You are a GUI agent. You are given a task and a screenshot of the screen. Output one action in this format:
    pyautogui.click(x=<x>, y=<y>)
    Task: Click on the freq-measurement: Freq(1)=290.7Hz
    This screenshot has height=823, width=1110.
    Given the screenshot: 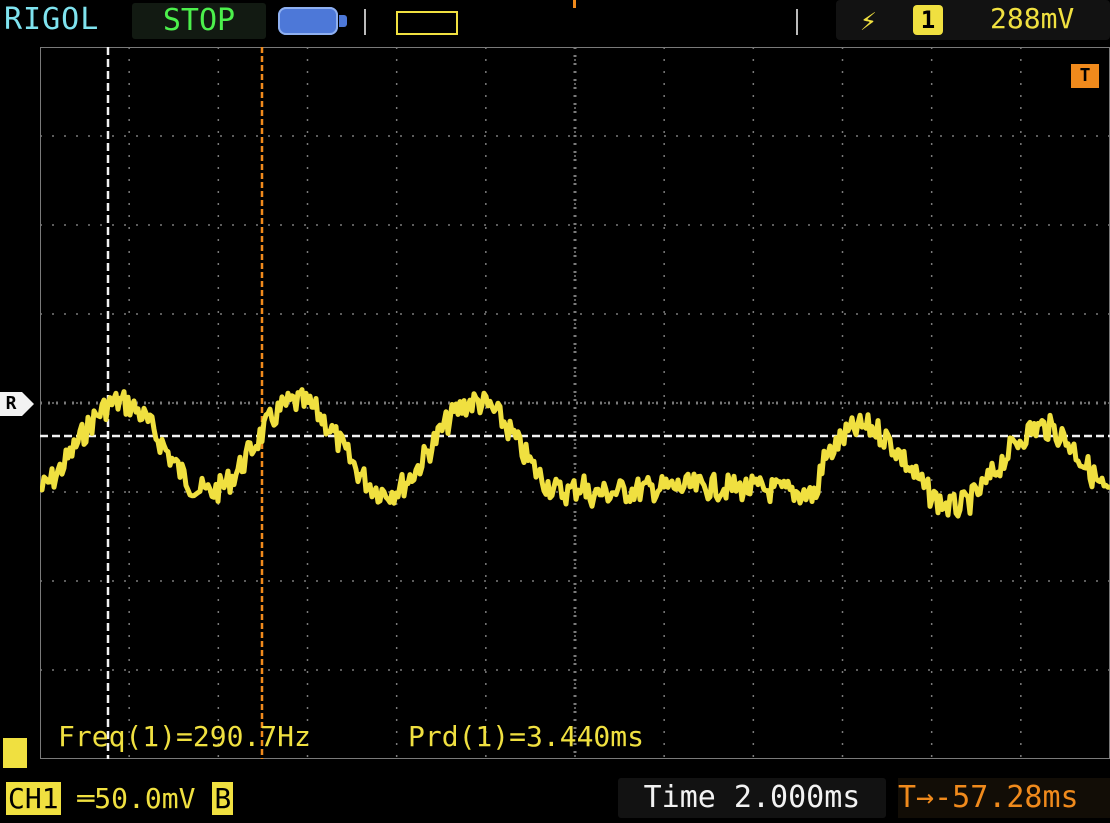 What is the action you would take?
    pyautogui.click(x=184, y=736)
    